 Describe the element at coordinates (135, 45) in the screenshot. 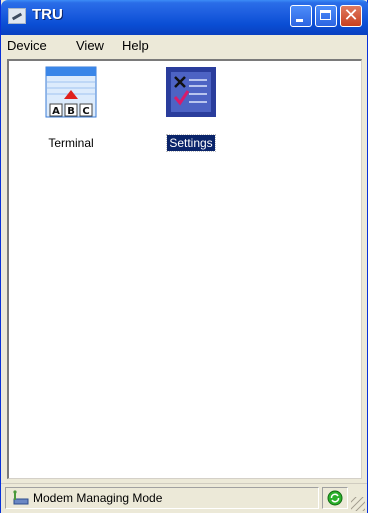

I see `menu-help: Help` at that location.